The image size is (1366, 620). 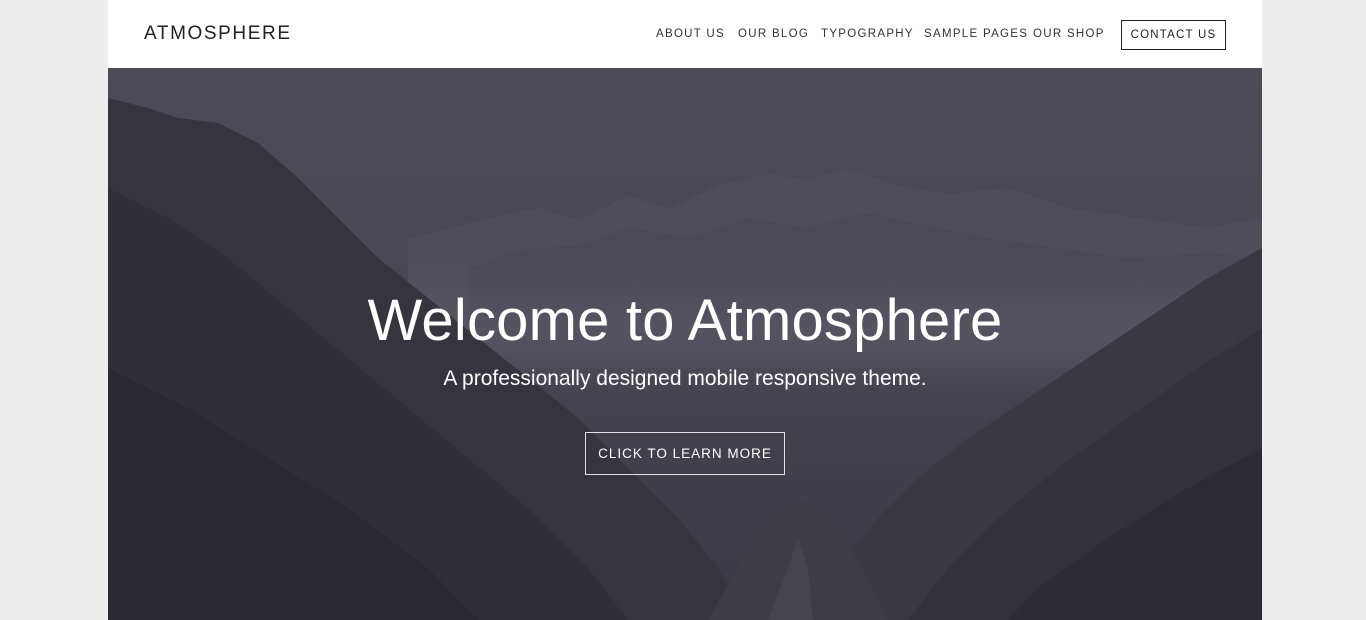 I want to click on hero-title: Welcome to Atmosphere, so click(x=685, y=320).